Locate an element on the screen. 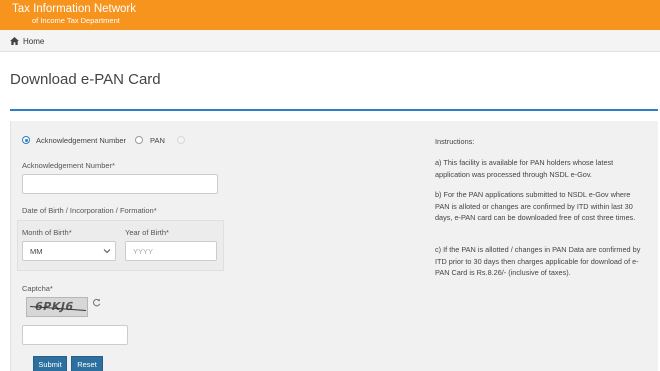  site-subtitle: of Income Tax Department is located at coordinates (76, 20).